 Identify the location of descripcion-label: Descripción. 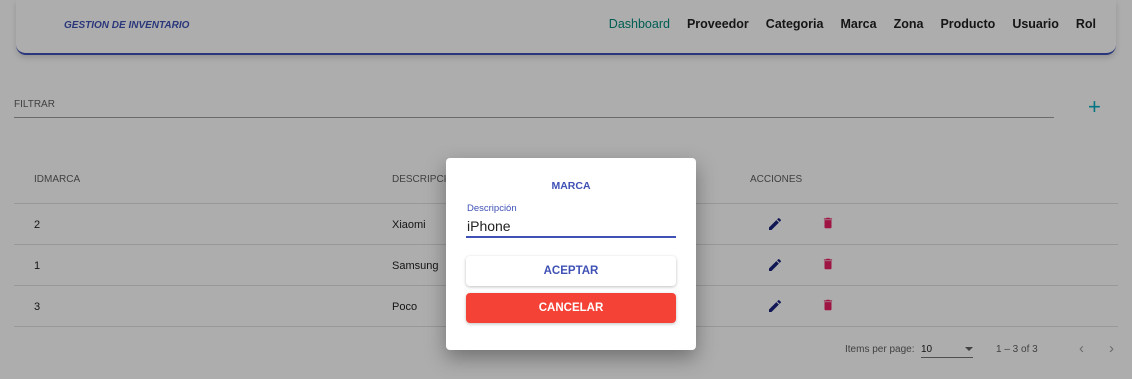
(492, 208).